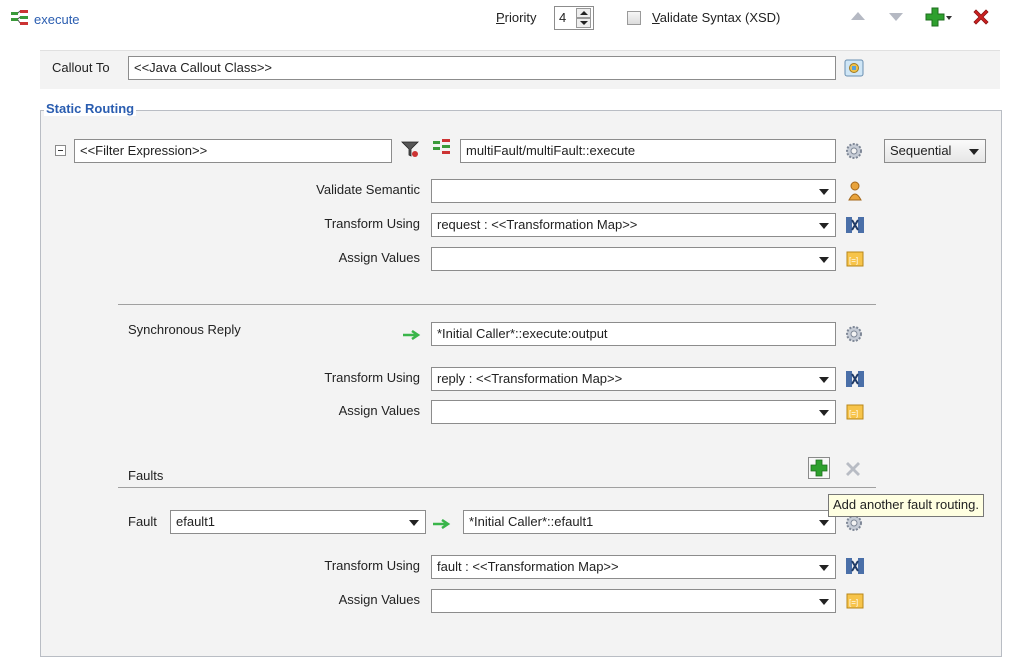 Image resolution: width=1023 pixels, height=657 pixels. Describe the element at coordinates (372, 377) in the screenshot. I see `reply-transform-label: Transform Using` at that location.